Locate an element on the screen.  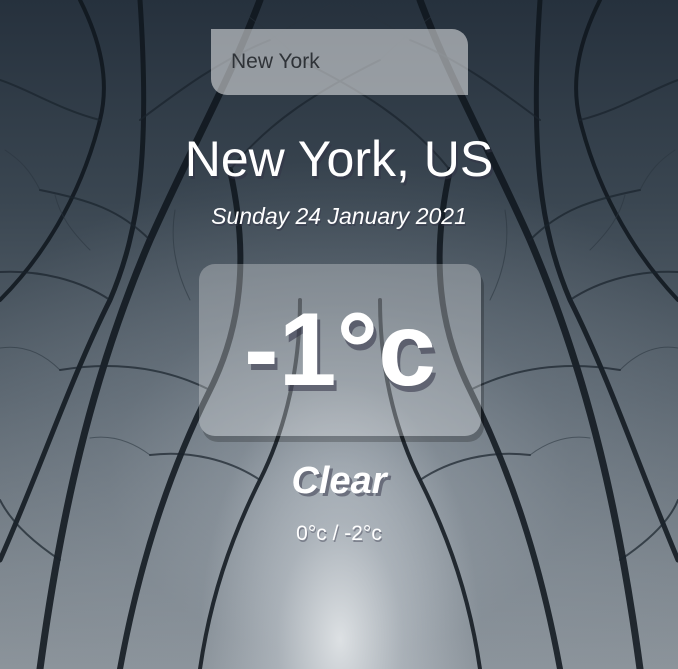
location-name: New York, US is located at coordinates (339, 159).